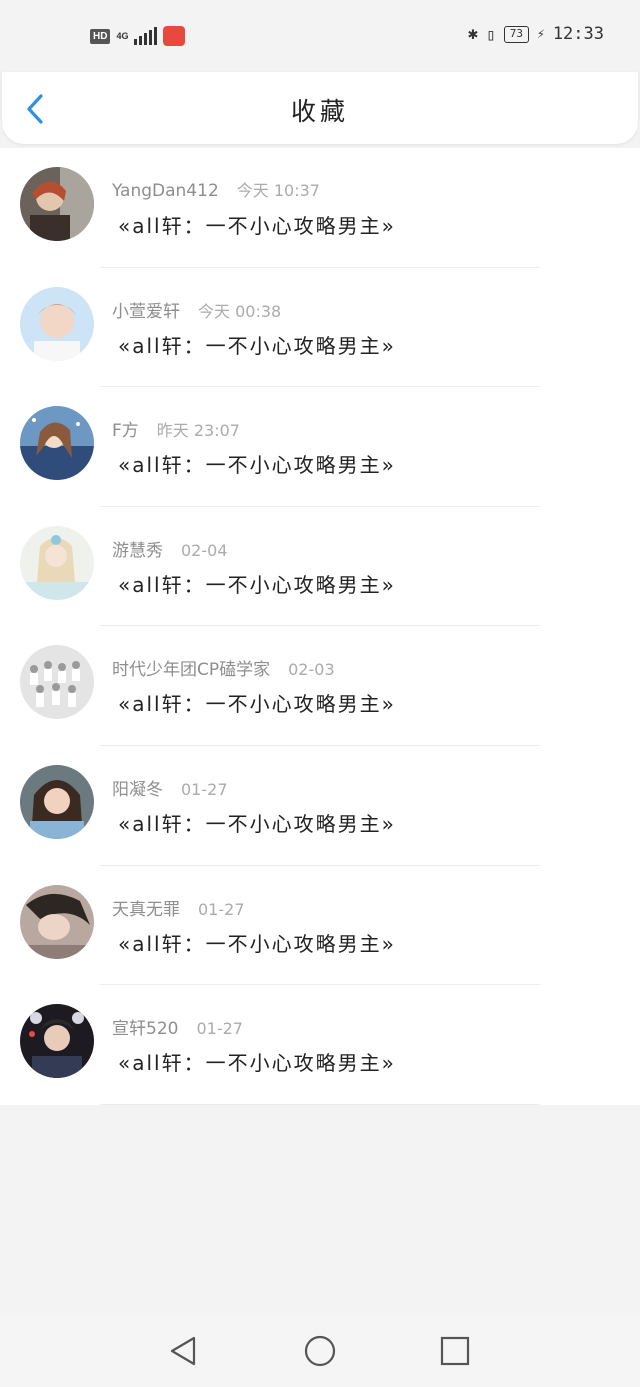  I want to click on status-bar: HD 4G ✱ ▯ 73 ⚡ 12:33, so click(320, 36).